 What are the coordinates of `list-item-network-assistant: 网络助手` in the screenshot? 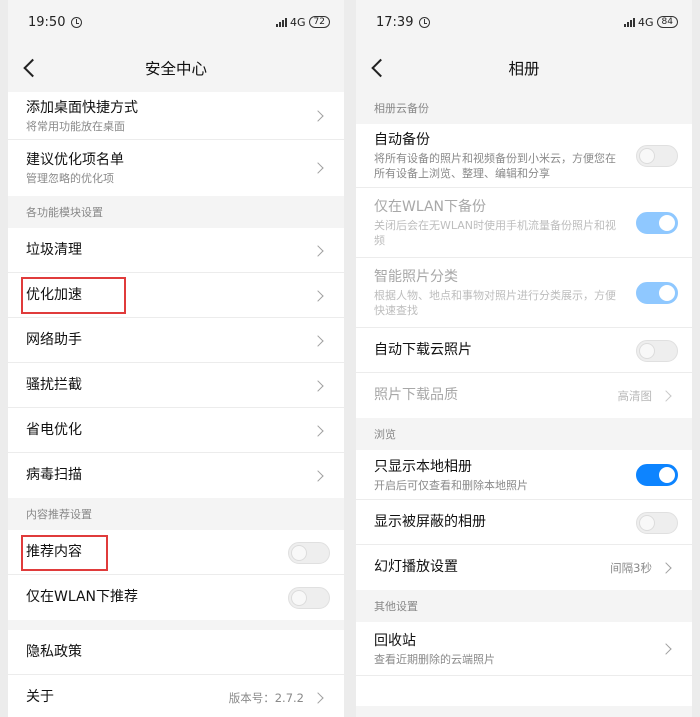 It's located at (176, 340).